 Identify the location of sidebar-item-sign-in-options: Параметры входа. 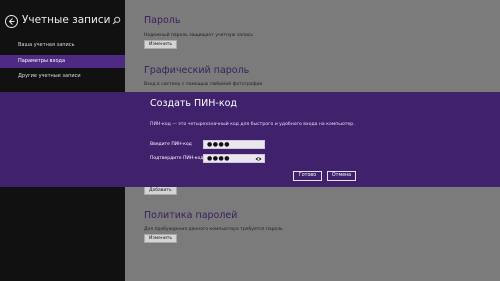
(62, 61).